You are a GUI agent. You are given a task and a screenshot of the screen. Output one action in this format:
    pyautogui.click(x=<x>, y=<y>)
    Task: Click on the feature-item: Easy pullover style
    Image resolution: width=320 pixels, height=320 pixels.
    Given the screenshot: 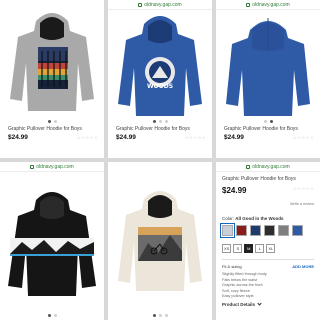 What is the action you would take?
    pyautogui.click(x=238, y=296)
    